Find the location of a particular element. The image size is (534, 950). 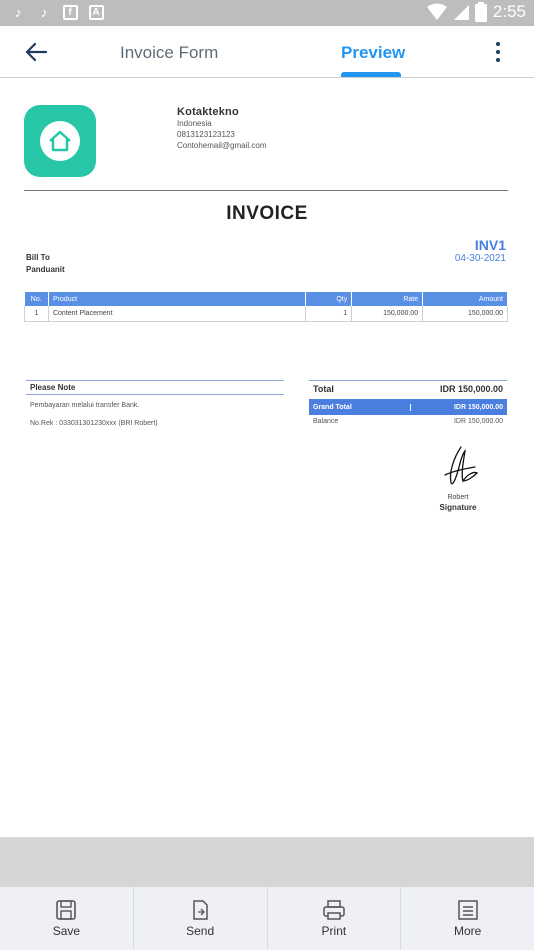

column-header: Amount is located at coordinates (465, 299).